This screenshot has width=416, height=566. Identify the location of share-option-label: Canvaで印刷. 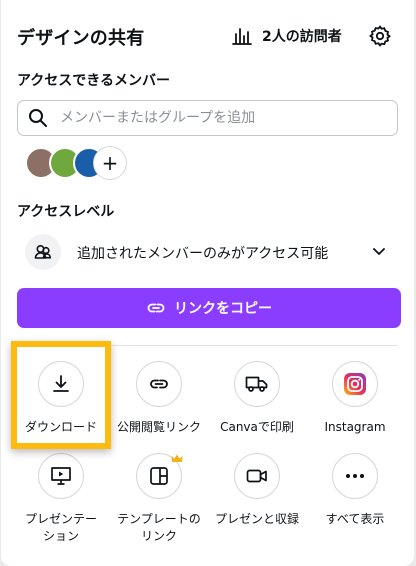
(257, 427).